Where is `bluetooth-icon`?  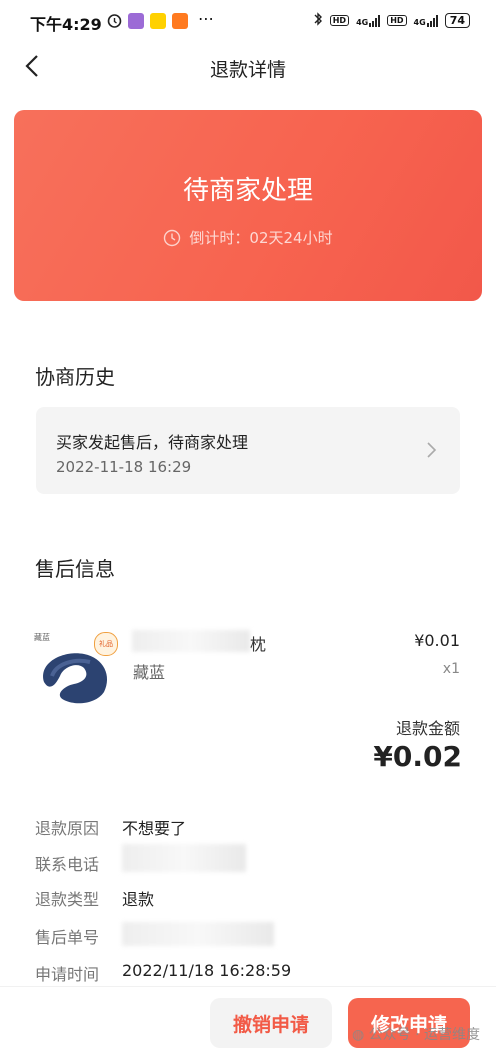 bluetooth-icon is located at coordinates (318, 20).